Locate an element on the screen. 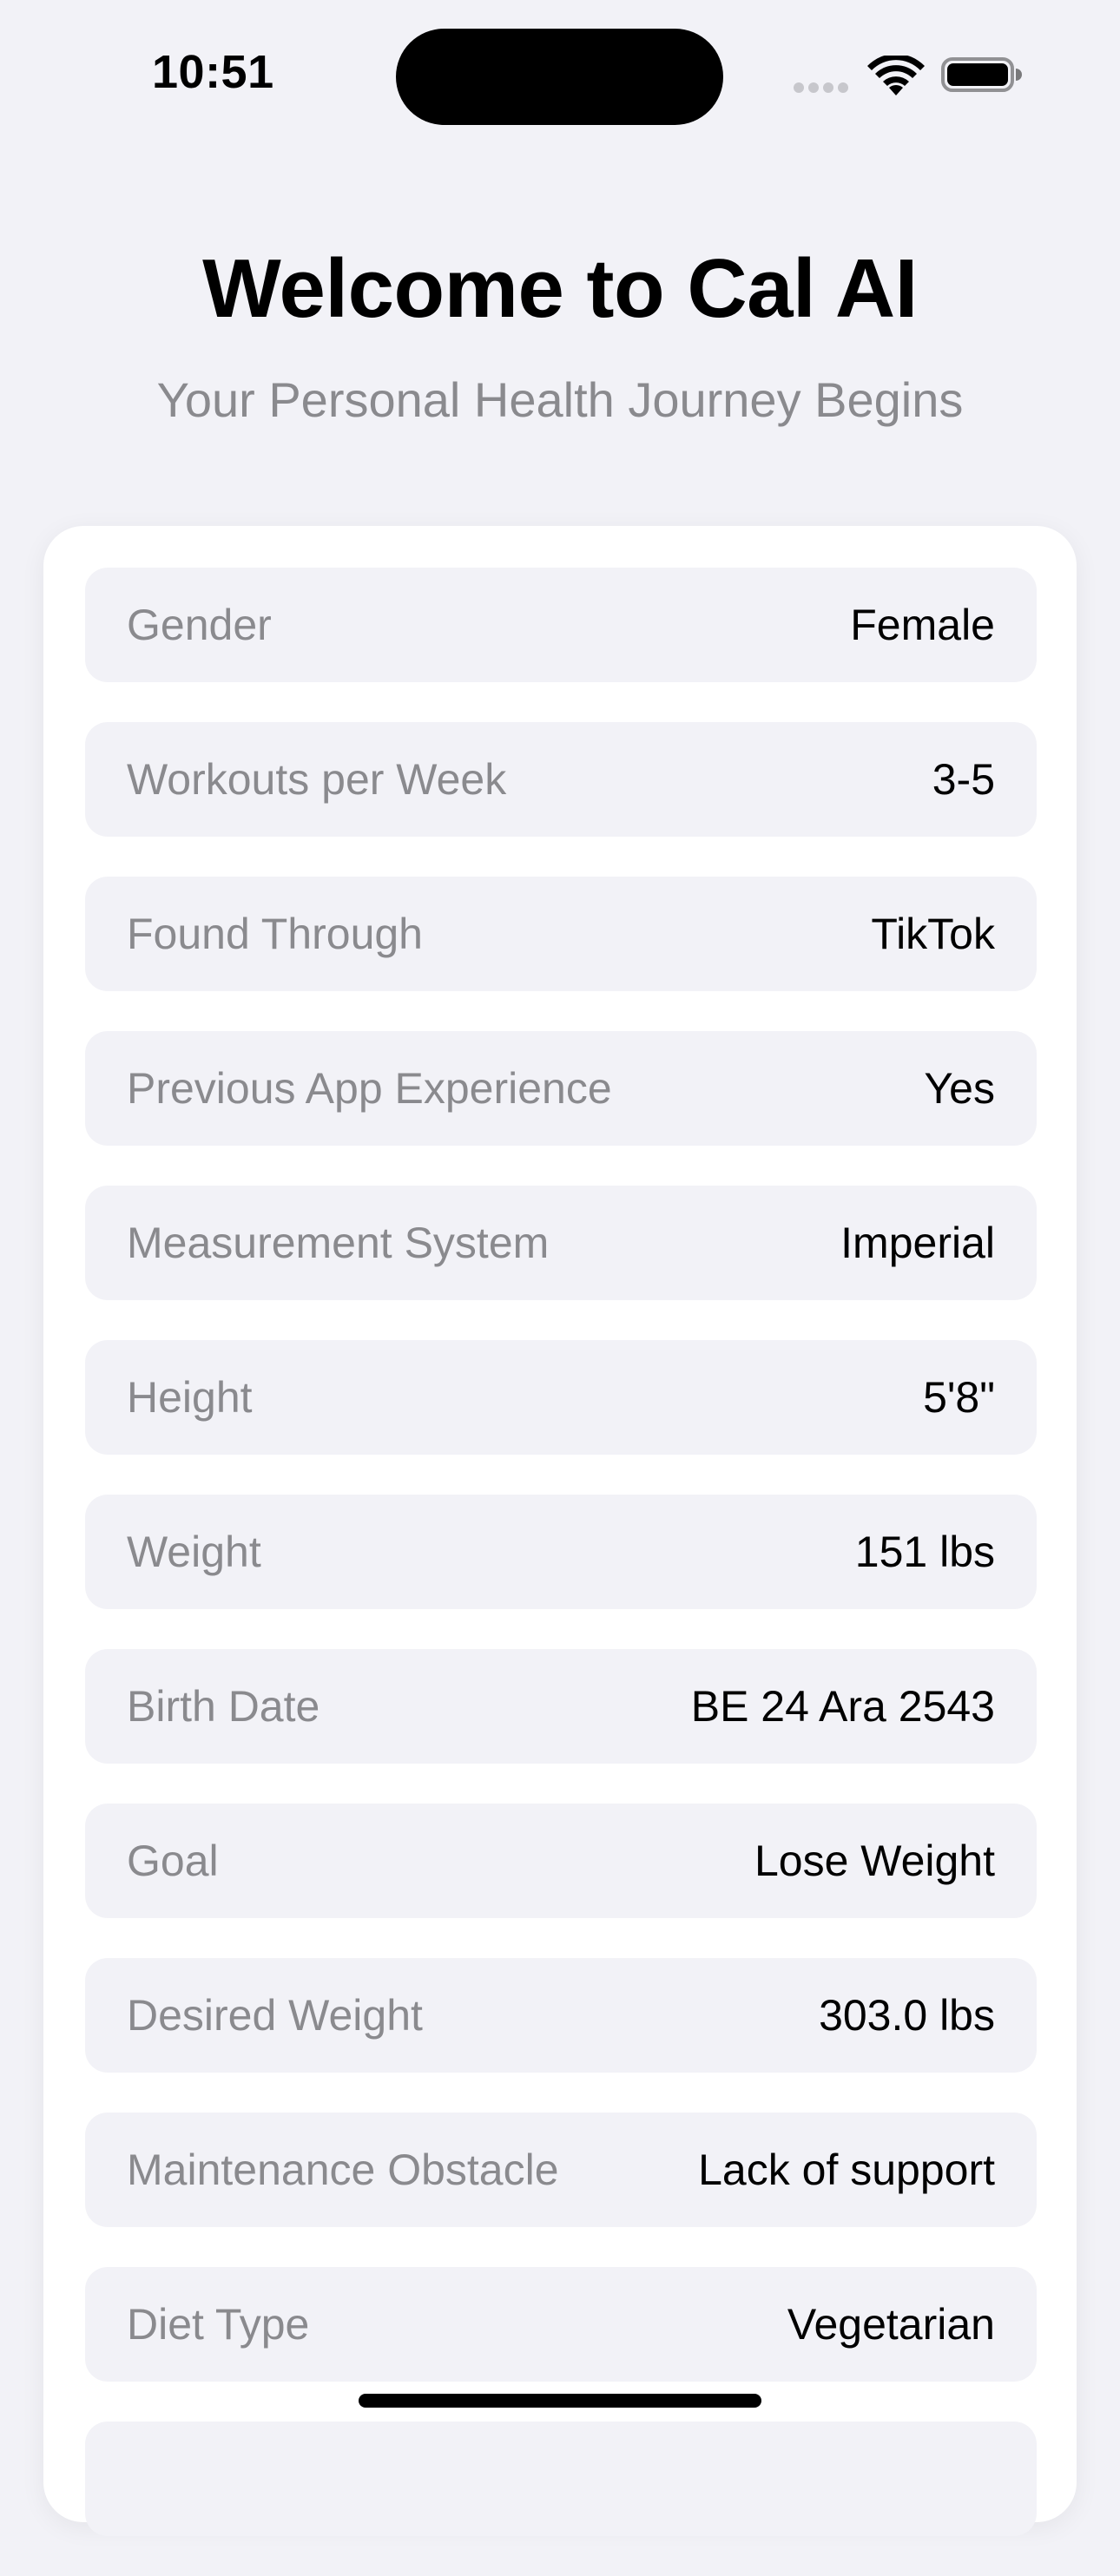  profile-row-partial is located at coordinates (561, 2479).